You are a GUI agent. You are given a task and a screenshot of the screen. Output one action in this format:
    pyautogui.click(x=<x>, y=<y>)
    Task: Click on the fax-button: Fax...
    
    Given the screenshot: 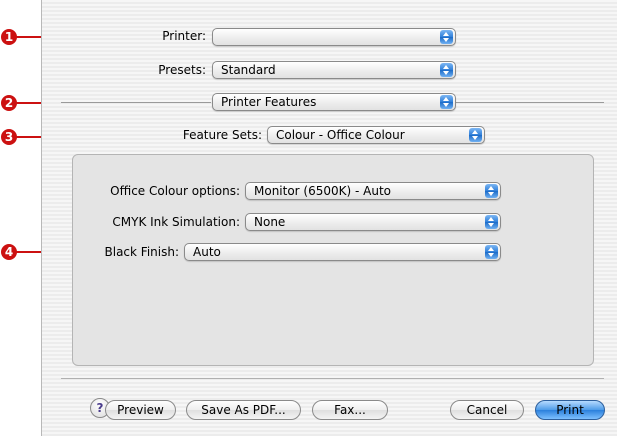 What is the action you would take?
    pyautogui.click(x=350, y=410)
    